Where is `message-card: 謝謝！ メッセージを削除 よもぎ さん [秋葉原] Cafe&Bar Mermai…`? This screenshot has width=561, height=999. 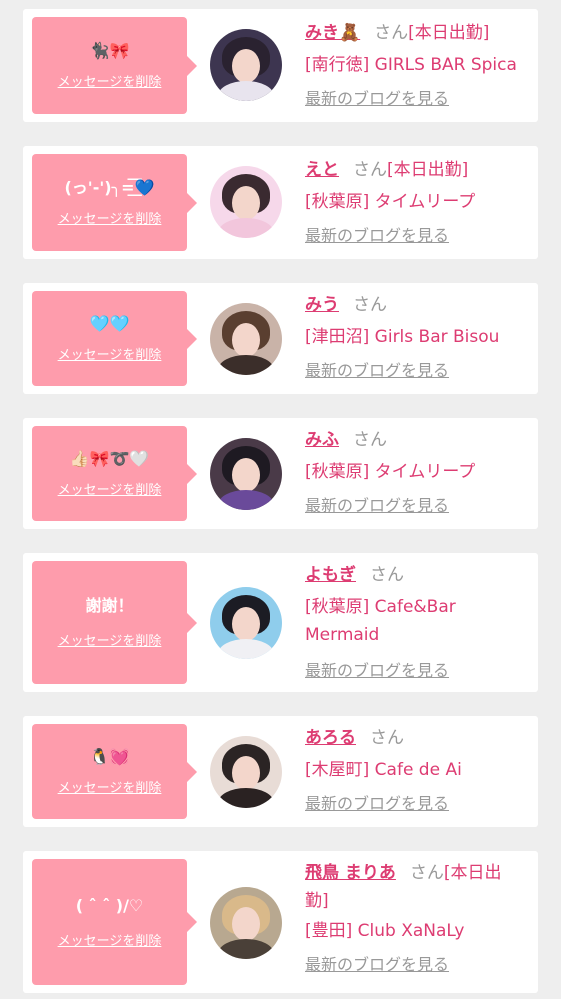
message-card: 謝謝！ メッセージを削除 よもぎ さん [秋葉原] Cafe&Bar Mermai… is located at coordinates (280, 622).